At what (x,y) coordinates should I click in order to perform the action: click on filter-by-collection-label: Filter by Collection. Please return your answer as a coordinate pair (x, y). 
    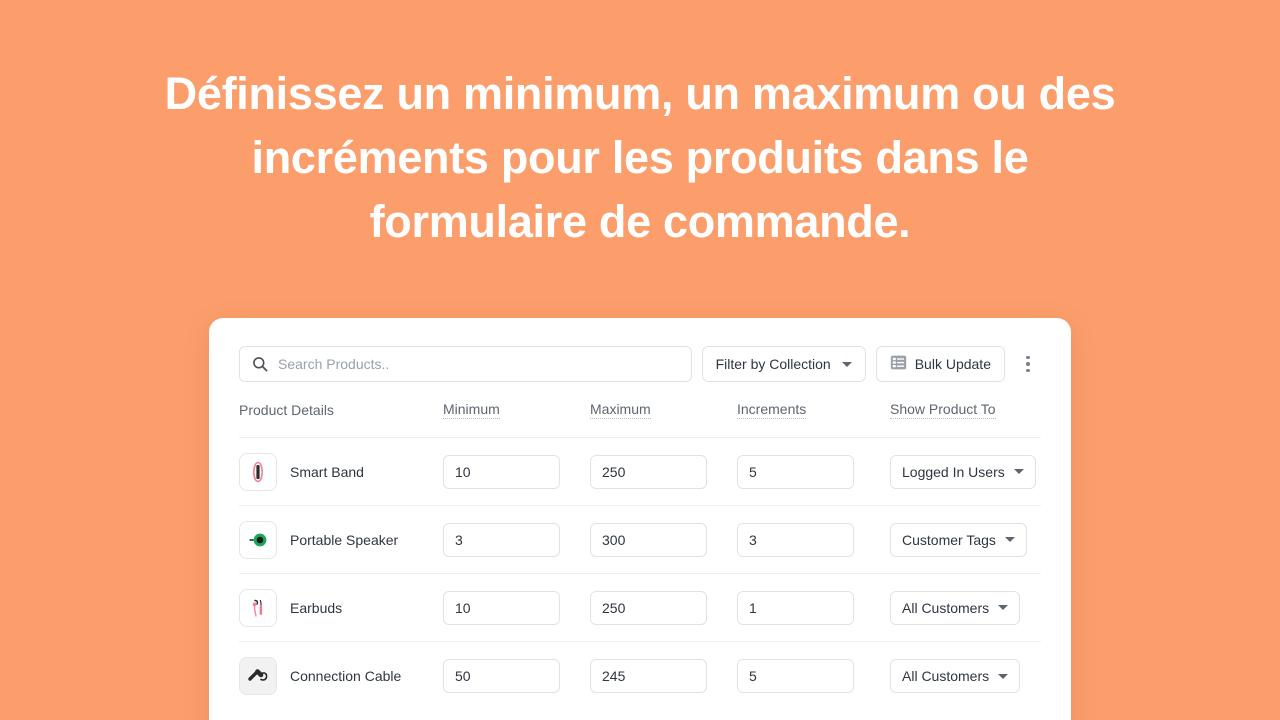
    Looking at the image, I should click on (773, 364).